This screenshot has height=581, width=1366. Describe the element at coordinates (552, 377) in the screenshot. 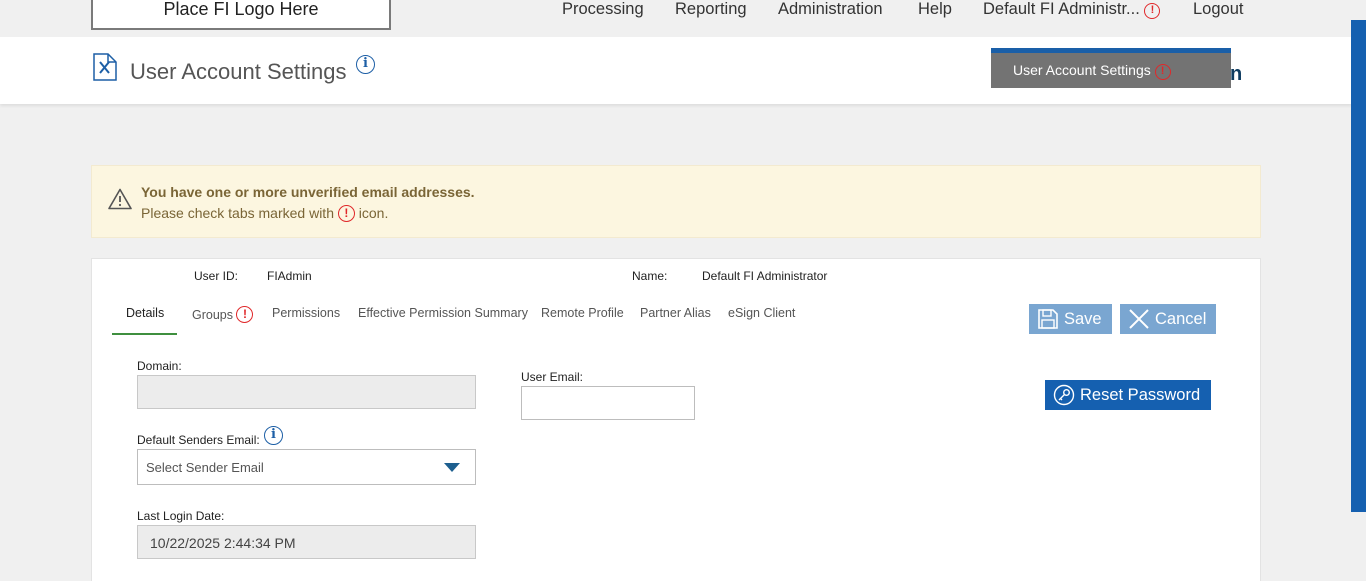

I see `user-email-label: User Email:` at that location.